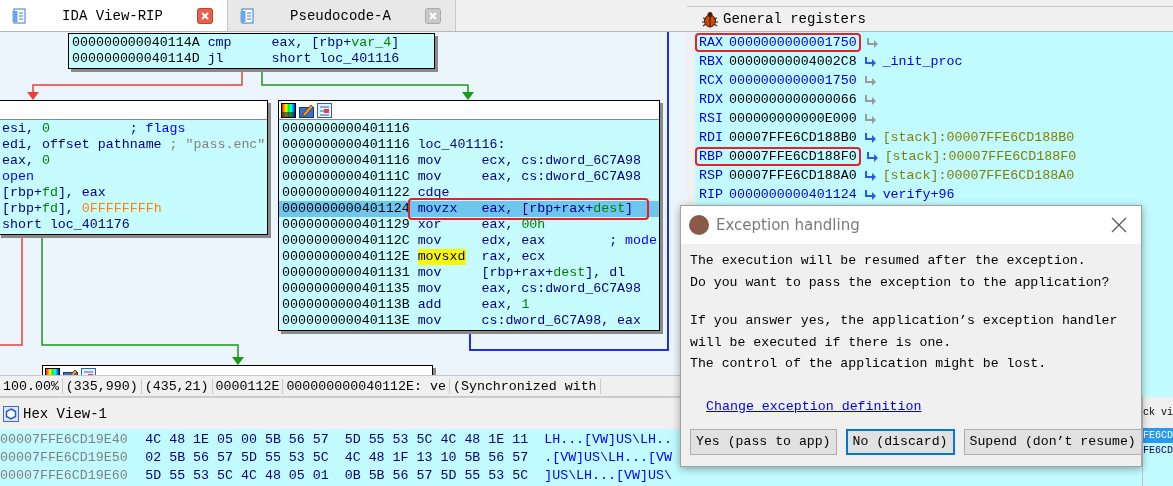 Image resolution: width=1173 pixels, height=486 pixels. I want to click on code-line: [rbp+fd], 0FFFFFFFFh, so click(134, 209).